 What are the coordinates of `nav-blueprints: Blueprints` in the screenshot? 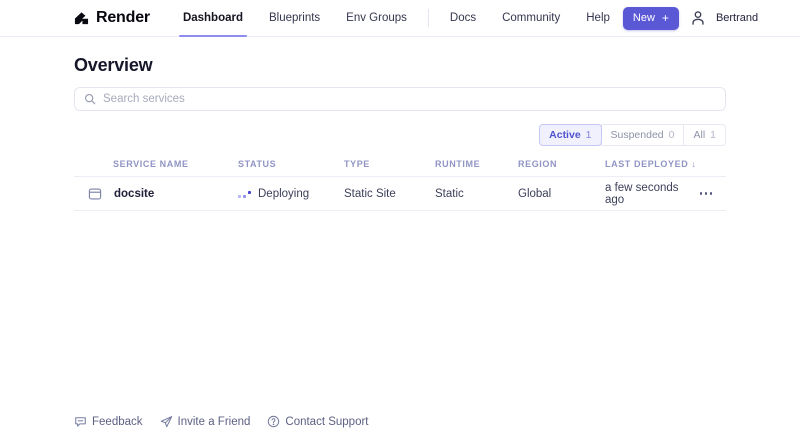 It's located at (294, 18).